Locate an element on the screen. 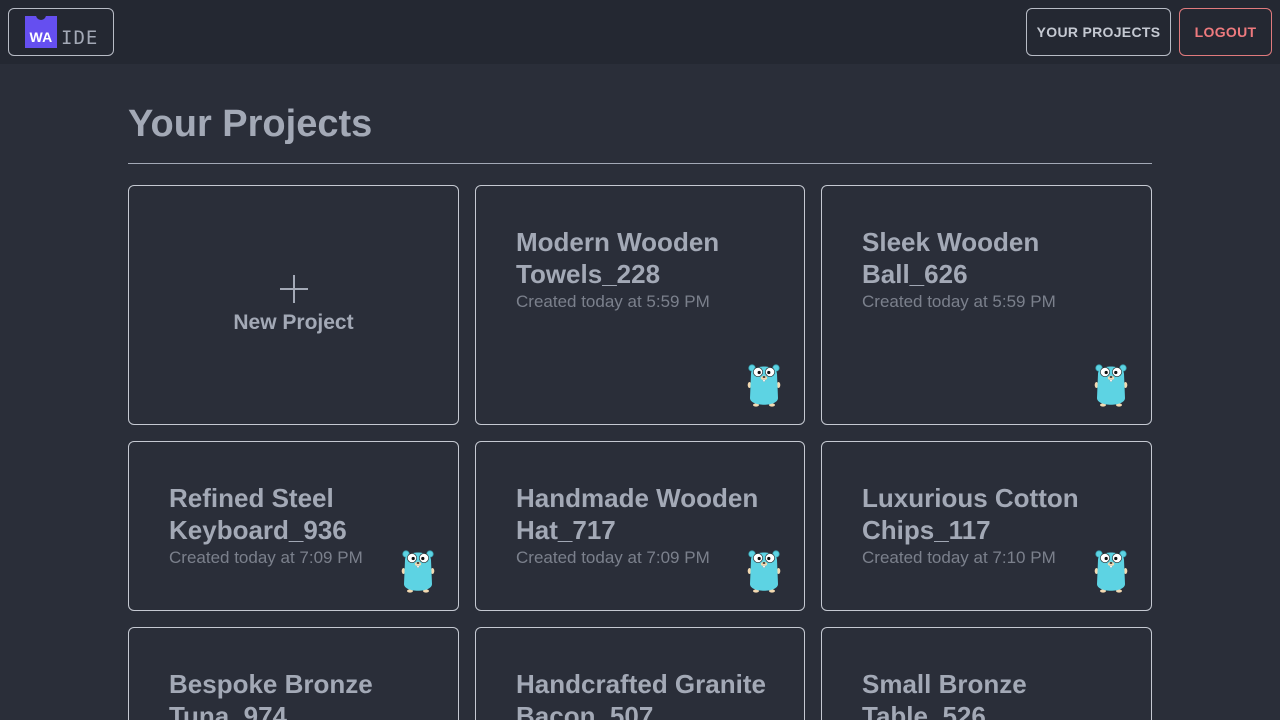 This screenshot has width=1280, height=720. project-name: Luxurious Cotton Chips_117 is located at coordinates (970, 514).